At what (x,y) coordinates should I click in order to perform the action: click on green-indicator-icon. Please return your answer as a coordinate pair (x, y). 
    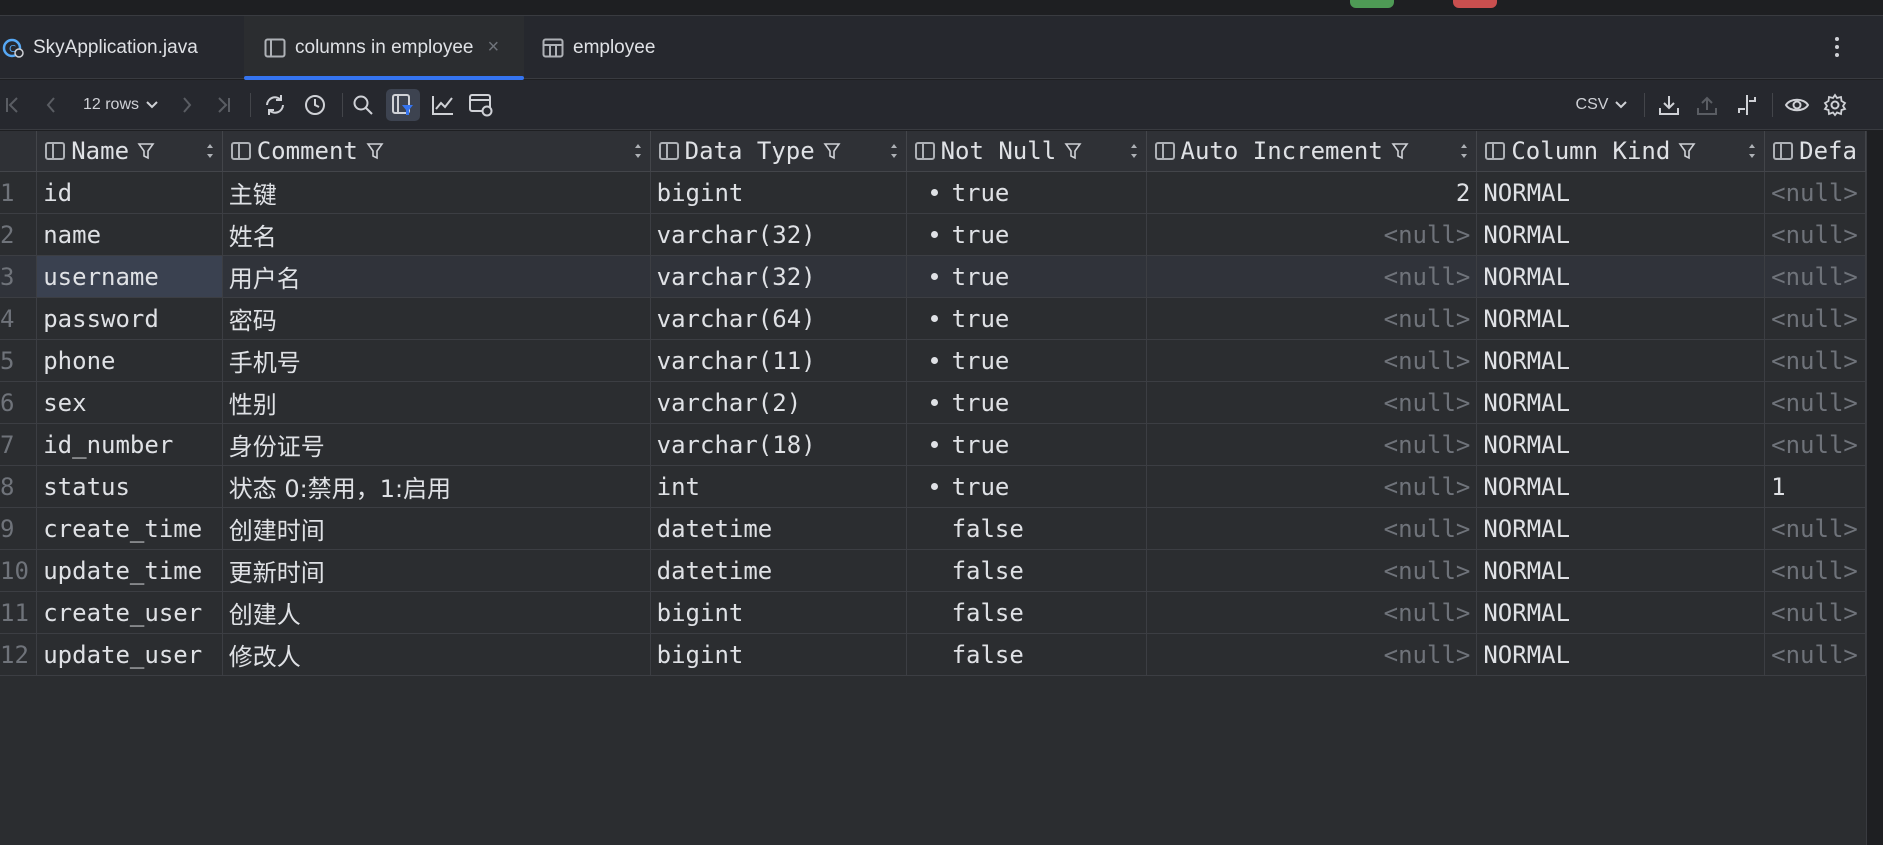
    Looking at the image, I should click on (1372, 4).